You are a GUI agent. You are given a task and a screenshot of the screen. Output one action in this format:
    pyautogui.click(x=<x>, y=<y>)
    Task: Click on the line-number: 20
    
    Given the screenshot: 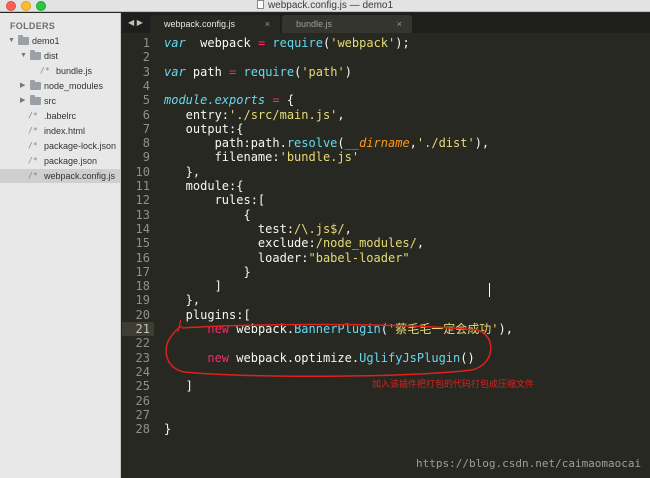 What is the action you would take?
    pyautogui.click(x=142, y=314)
    